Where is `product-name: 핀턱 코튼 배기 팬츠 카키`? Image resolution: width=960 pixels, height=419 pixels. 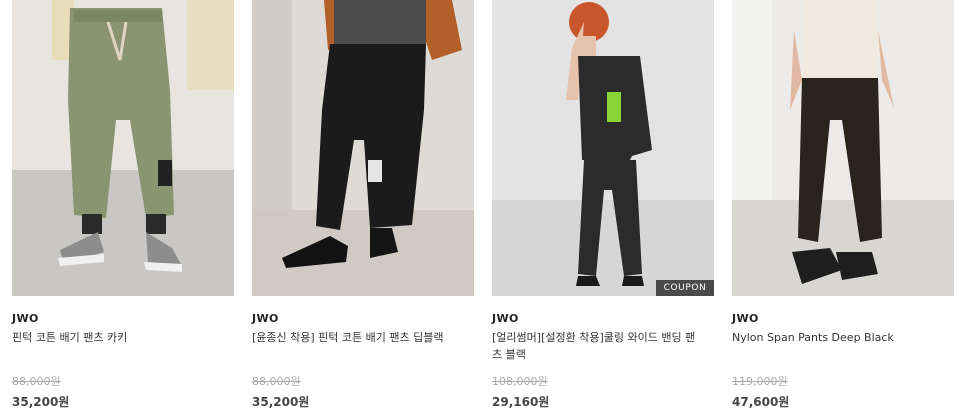 product-name: 핀턱 코튼 배기 팬츠 카키 is located at coordinates (118, 337).